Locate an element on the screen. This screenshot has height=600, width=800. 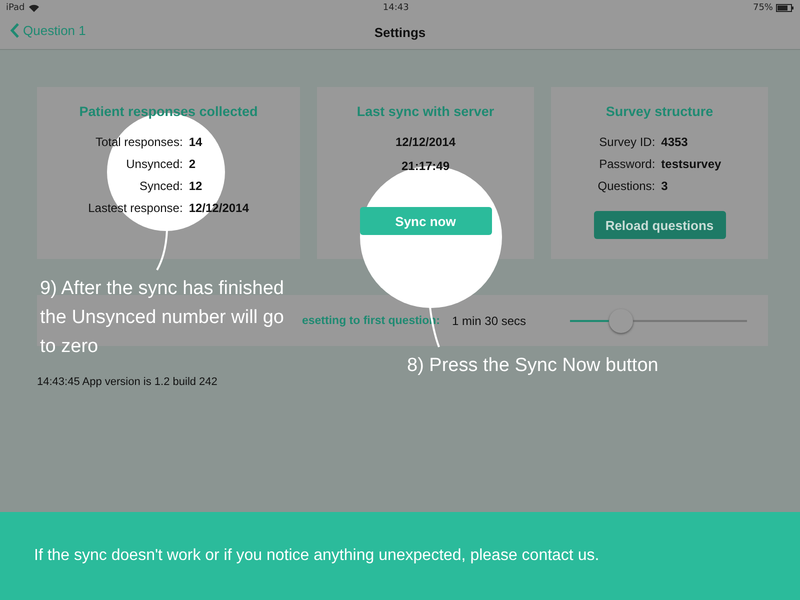
stat-value: 12 is located at coordinates (196, 186).